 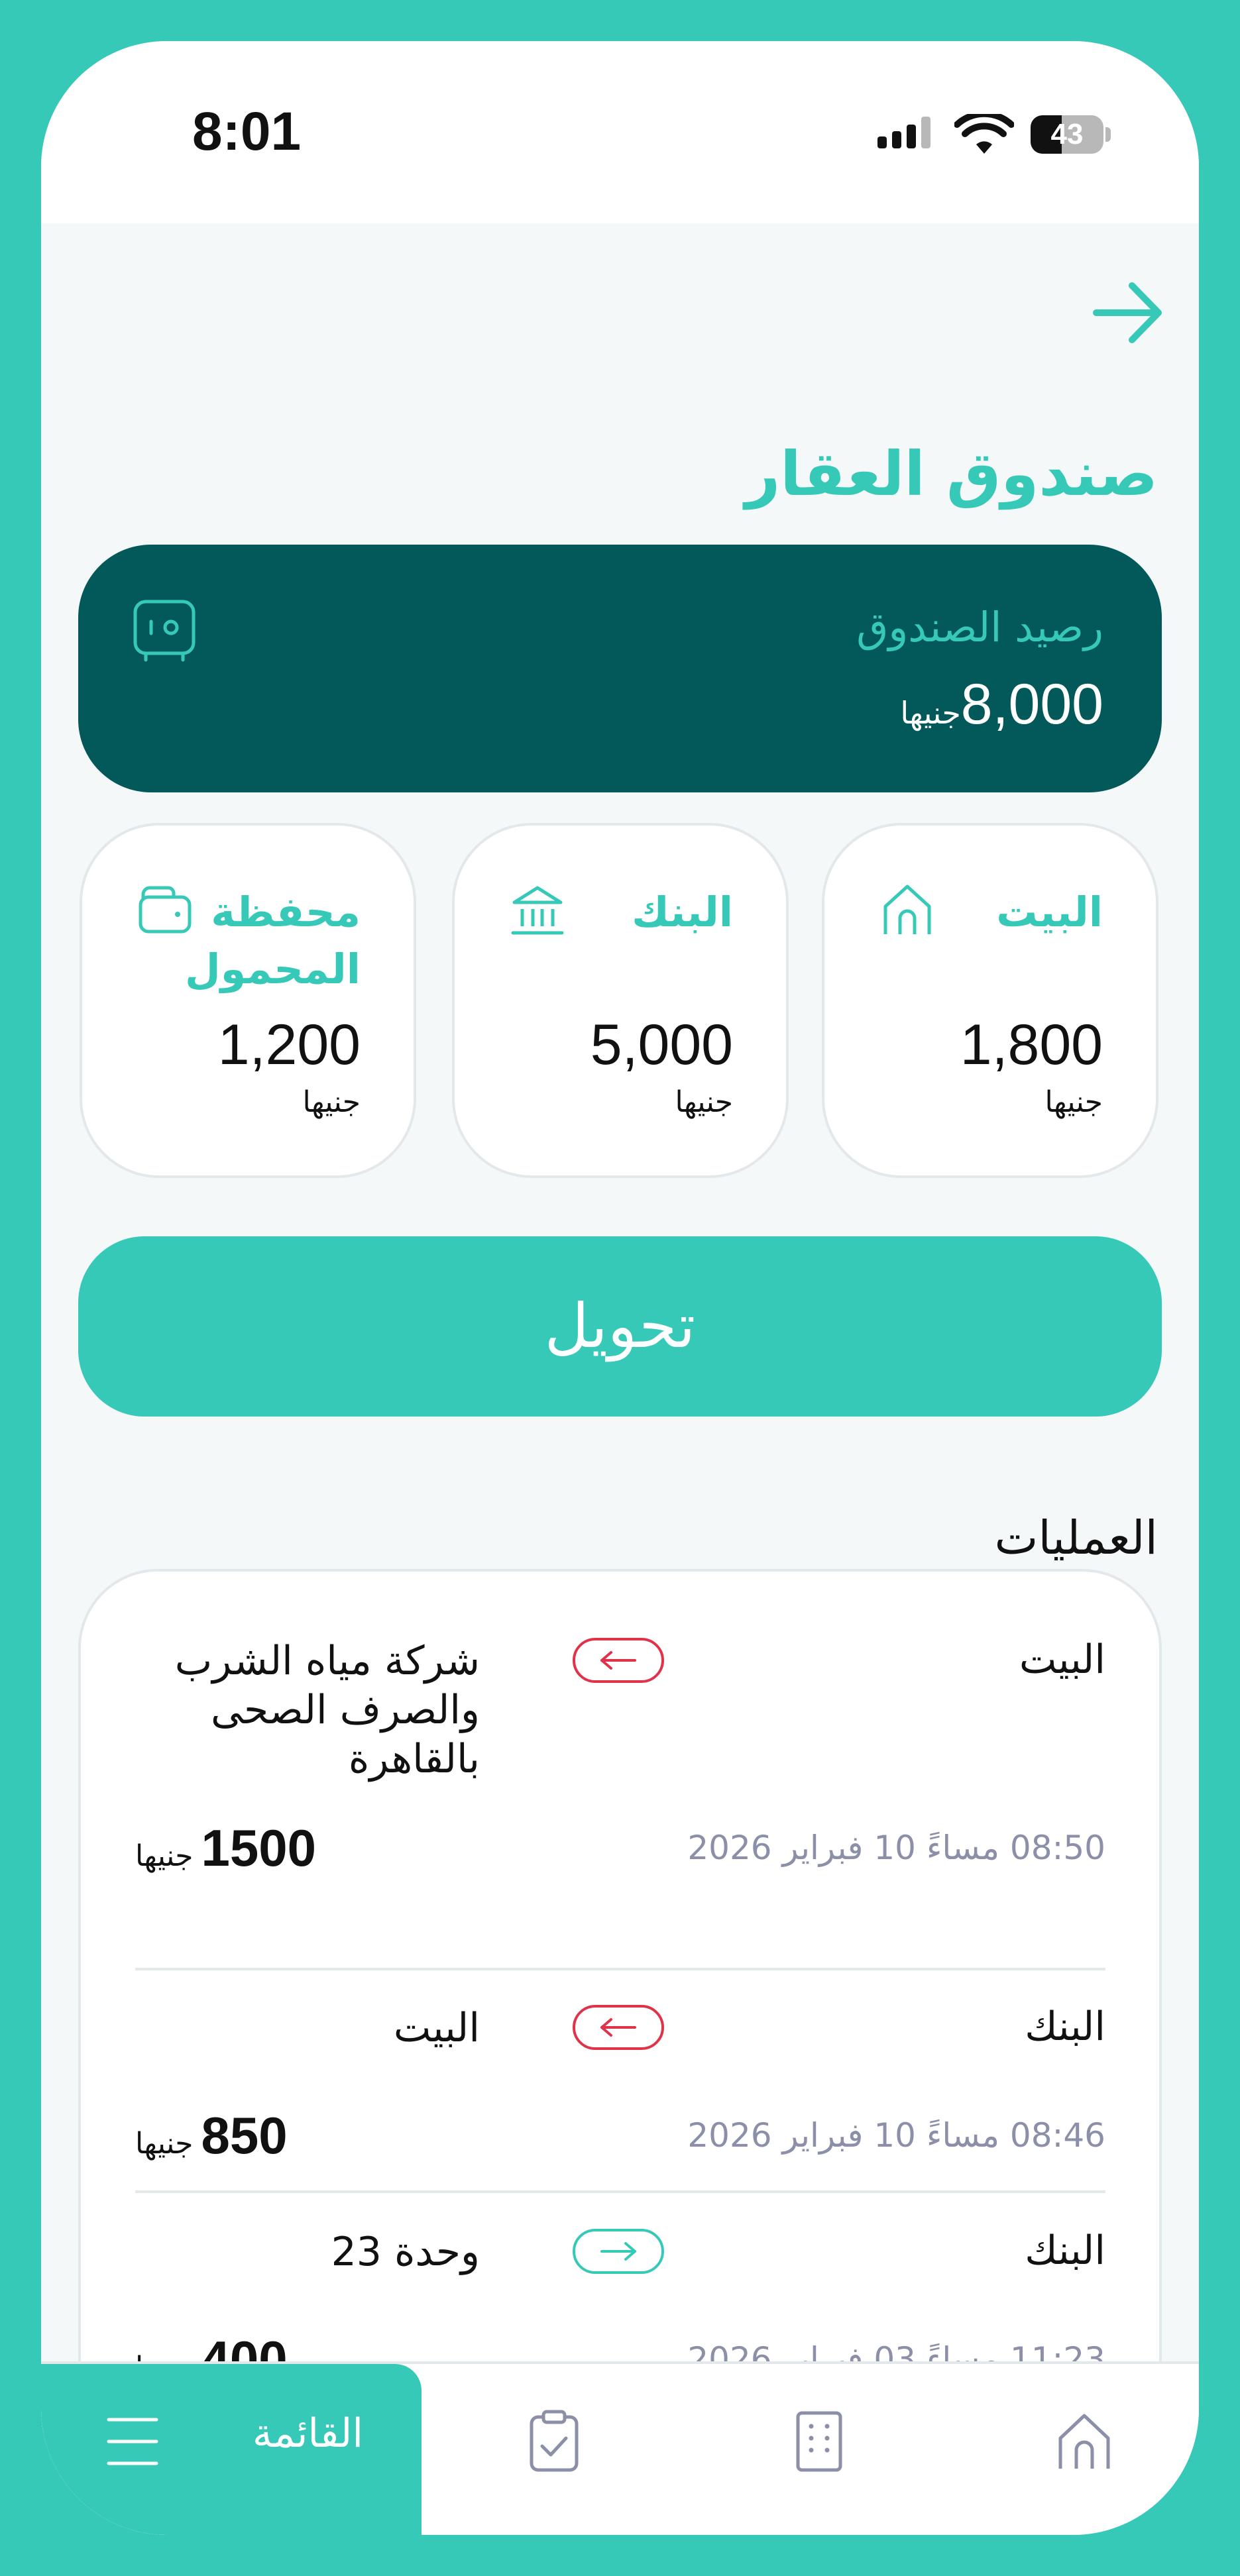 I want to click on bottom-navigation: القائمة, so click(x=620, y=2448).